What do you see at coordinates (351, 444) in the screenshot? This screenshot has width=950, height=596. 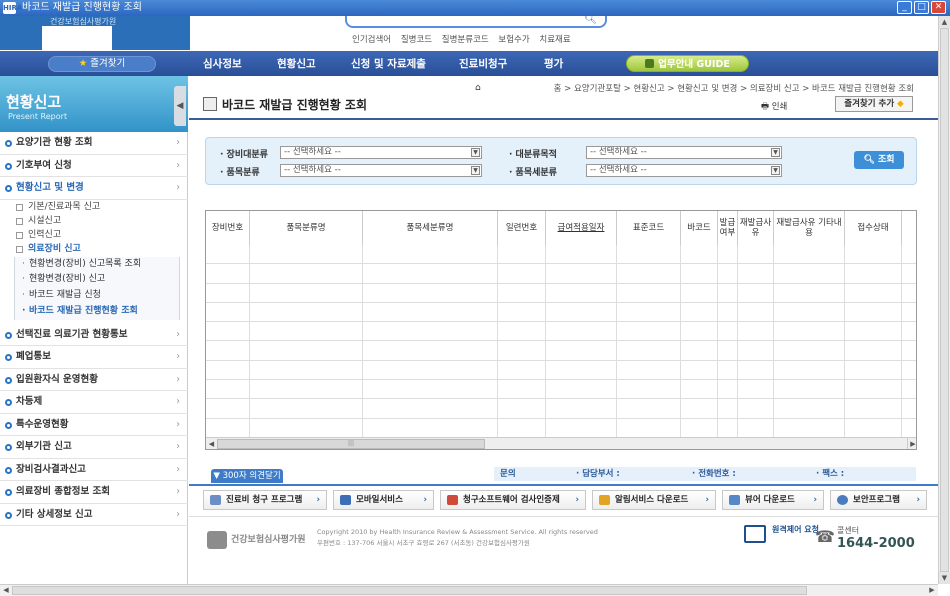 I see `scroll-thumb: |||` at bounding box center [351, 444].